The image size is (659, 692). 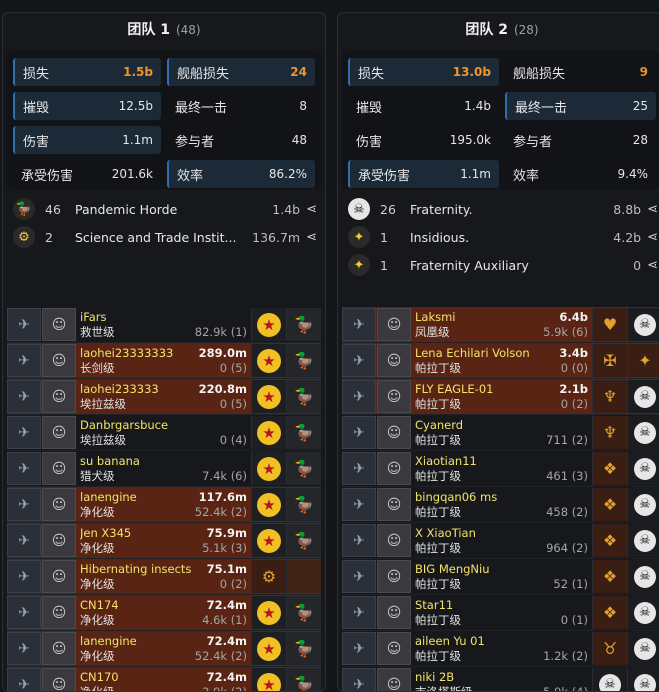 I want to click on pilot-row: ✈☺BIG MengNiu帕拉丁级52 (1)❖☠, so click(x=500, y=577).